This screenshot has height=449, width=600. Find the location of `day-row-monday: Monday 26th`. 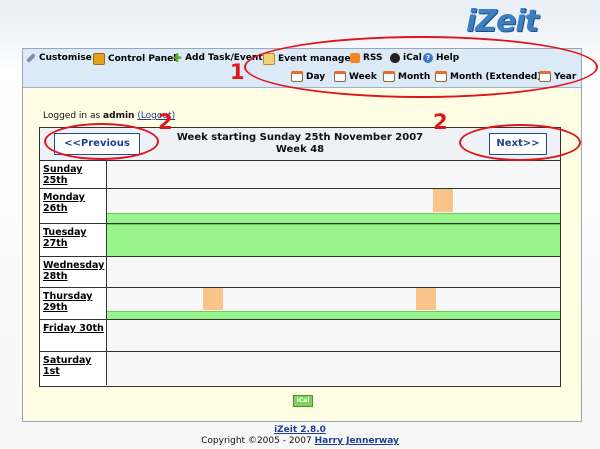

day-row-monday: Monday 26th is located at coordinates (300, 206).